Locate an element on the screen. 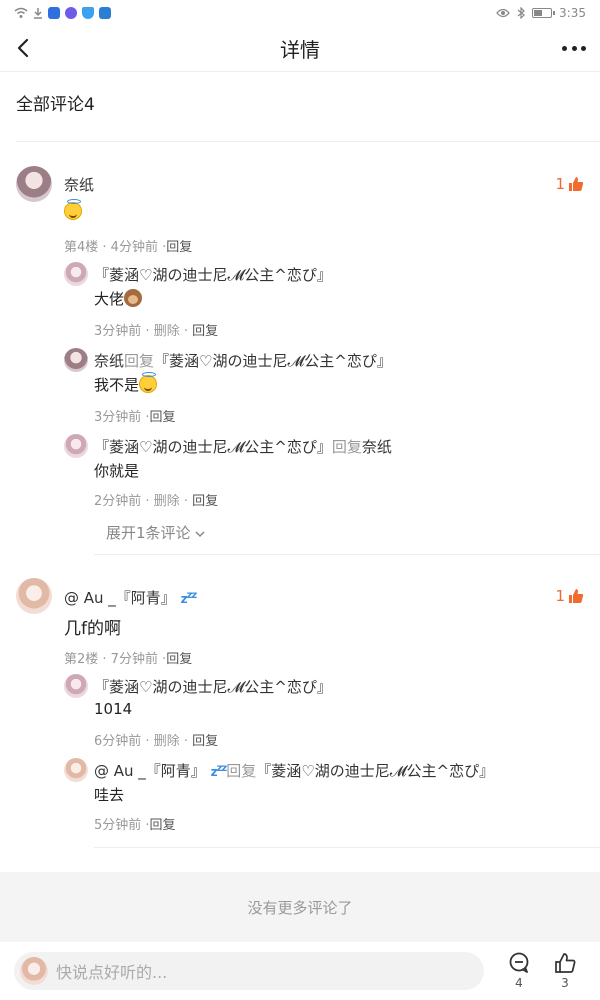  like-count: 3 is located at coordinates (565, 983).